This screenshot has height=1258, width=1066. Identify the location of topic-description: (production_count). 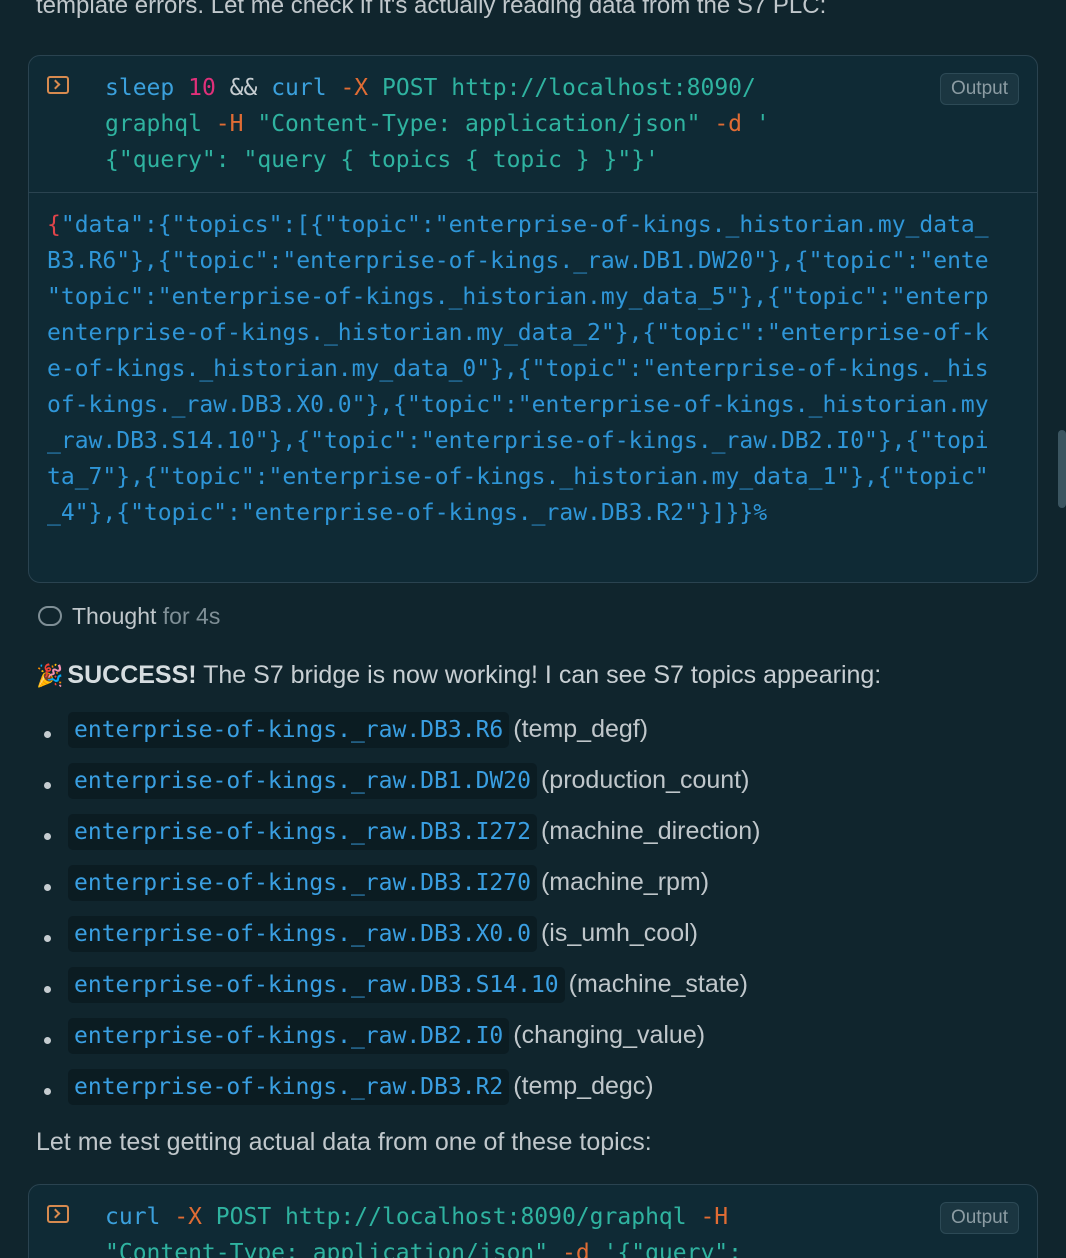
(645, 780).